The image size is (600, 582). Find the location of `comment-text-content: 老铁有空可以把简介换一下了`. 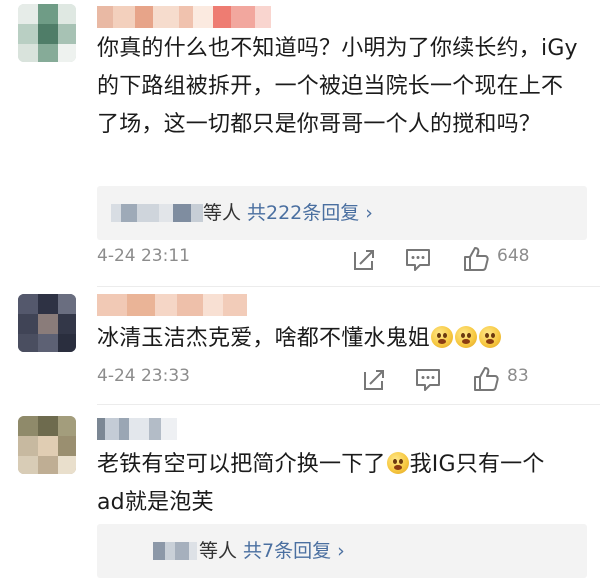

comment-text-content: 老铁有空可以把简介换一下了 is located at coordinates (241, 464).